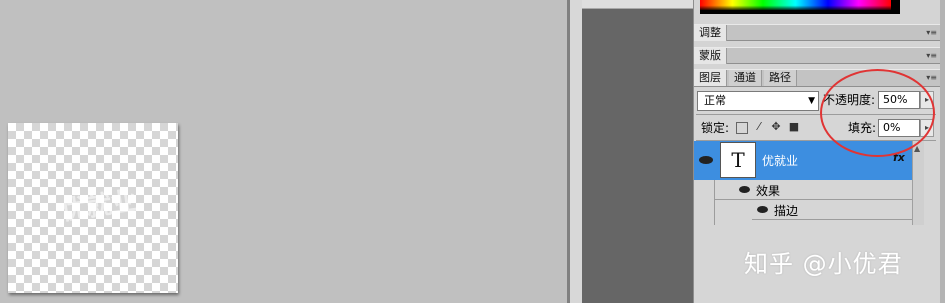 Image resolution: width=945 pixels, height=303 pixels. Describe the element at coordinates (637, 8) in the screenshot. I see `dock-top-divider` at that location.